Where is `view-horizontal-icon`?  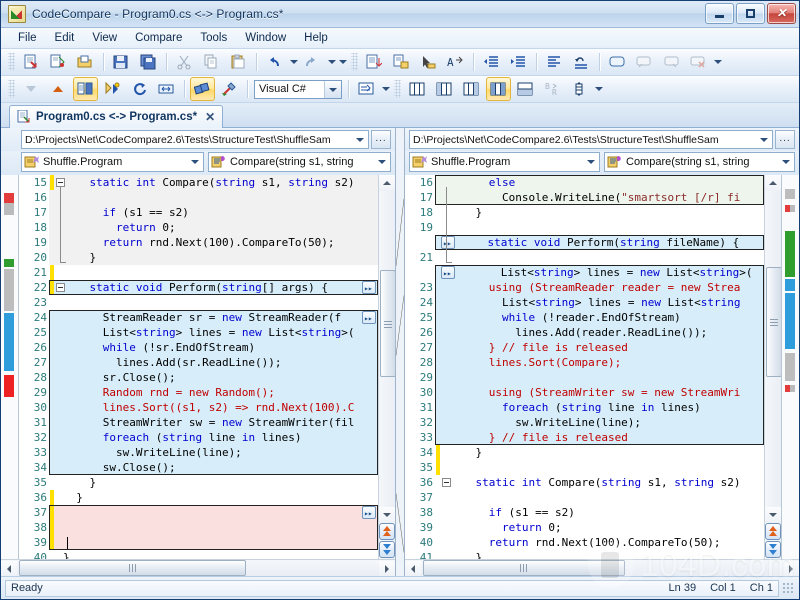 view-horizontal-icon is located at coordinates (525, 89).